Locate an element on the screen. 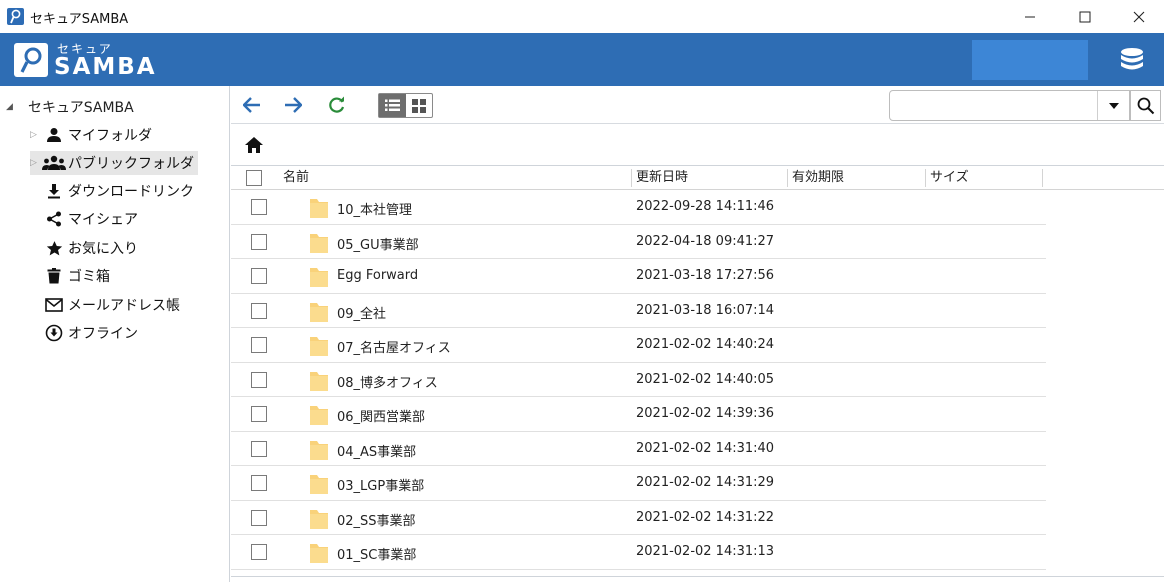 This screenshot has width=1164, height=582. file-modified-date: 2021-03-18 16:07:14 is located at coordinates (705, 310).